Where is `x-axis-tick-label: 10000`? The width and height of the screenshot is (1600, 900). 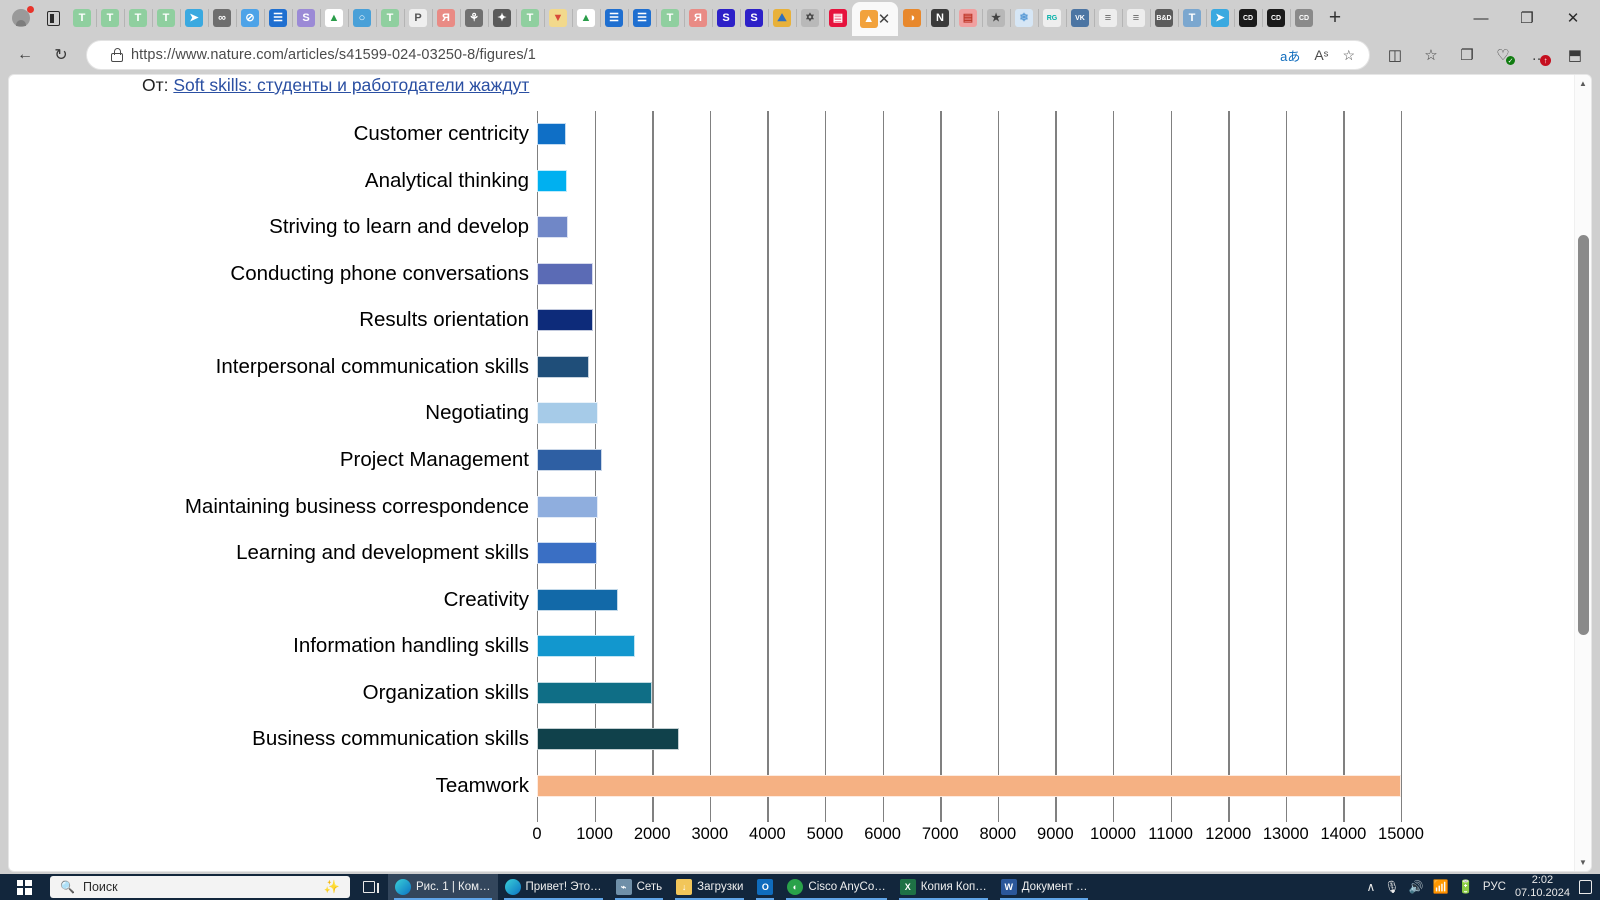 x-axis-tick-label: 10000 is located at coordinates (1113, 834).